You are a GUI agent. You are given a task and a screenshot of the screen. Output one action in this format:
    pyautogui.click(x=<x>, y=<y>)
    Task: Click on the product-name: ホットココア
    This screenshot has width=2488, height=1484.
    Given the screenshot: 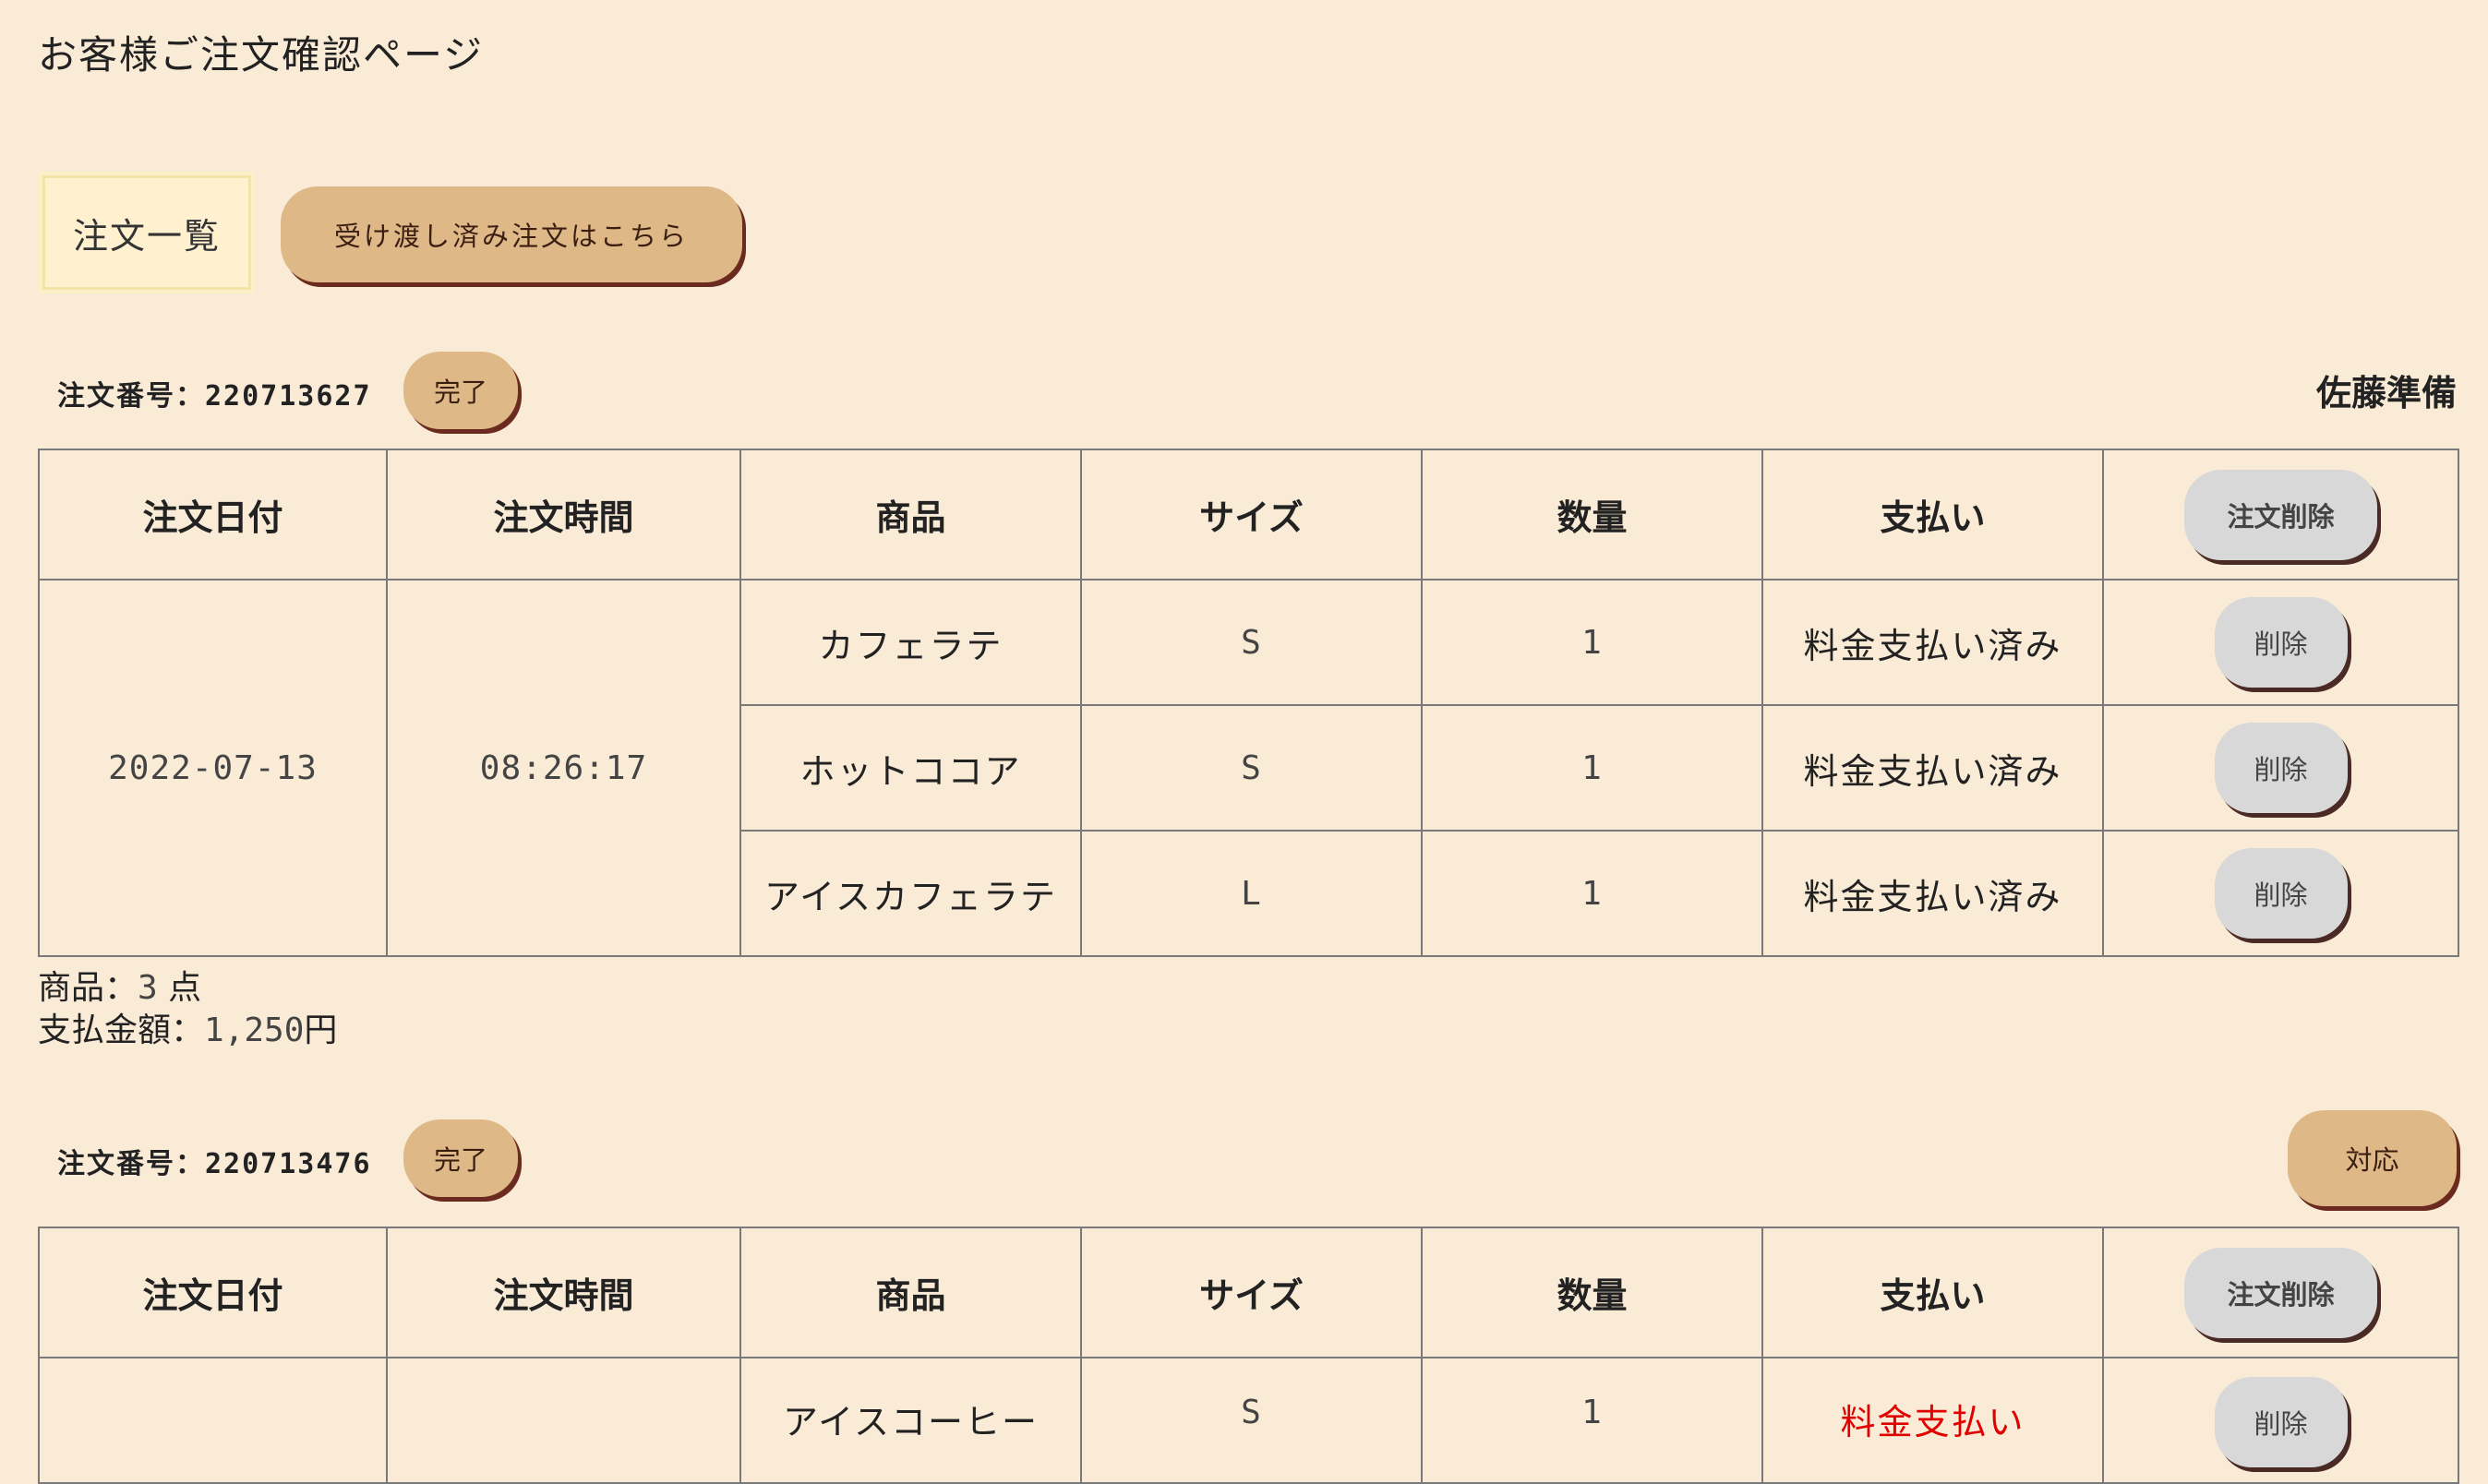 What is the action you would take?
    pyautogui.click(x=910, y=768)
    